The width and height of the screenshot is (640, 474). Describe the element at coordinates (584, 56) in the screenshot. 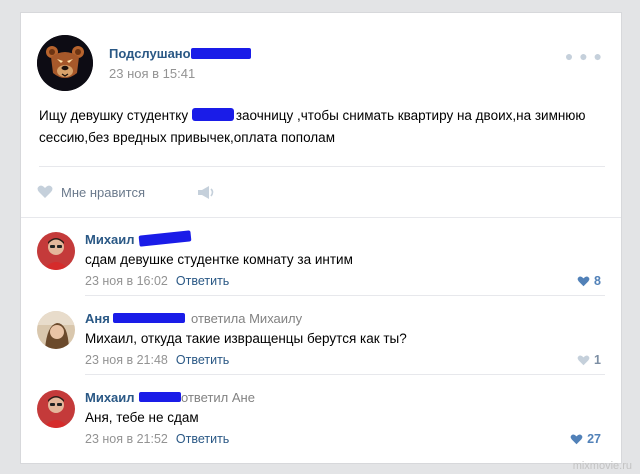

I see `more-icon: ● ● ●` at that location.